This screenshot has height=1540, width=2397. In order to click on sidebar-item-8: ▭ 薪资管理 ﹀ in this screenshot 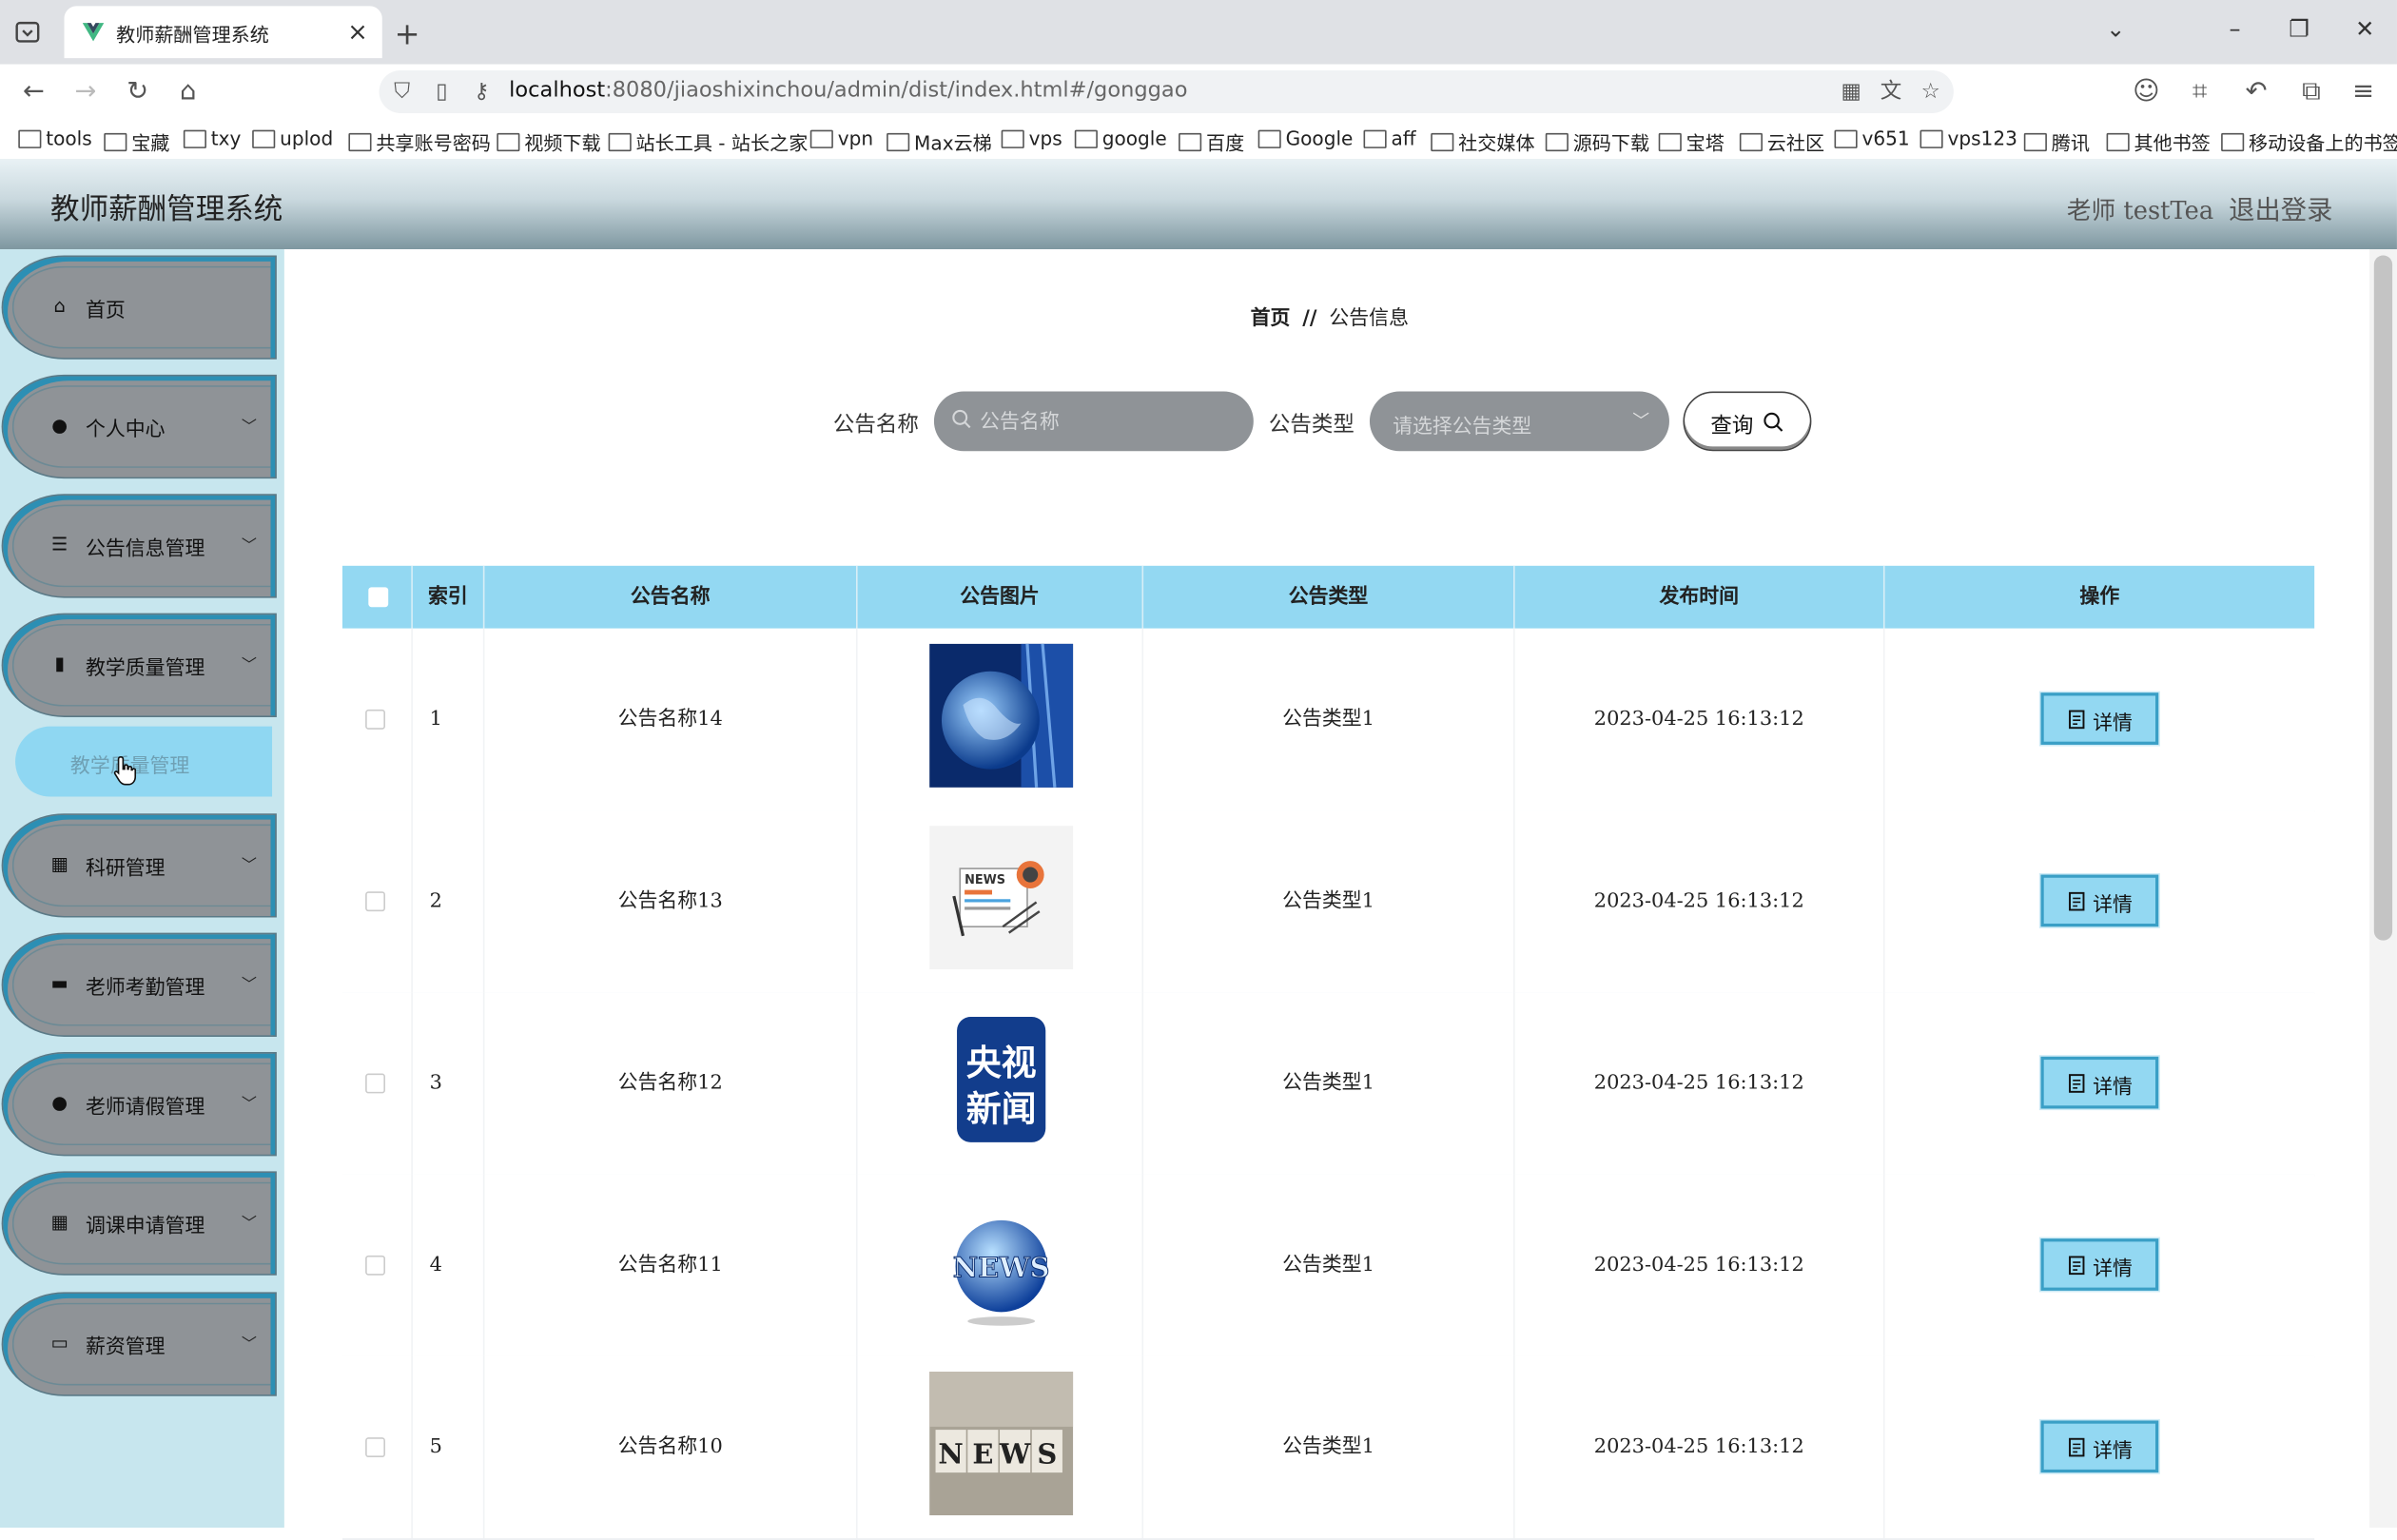, I will do `click(139, 1345)`.